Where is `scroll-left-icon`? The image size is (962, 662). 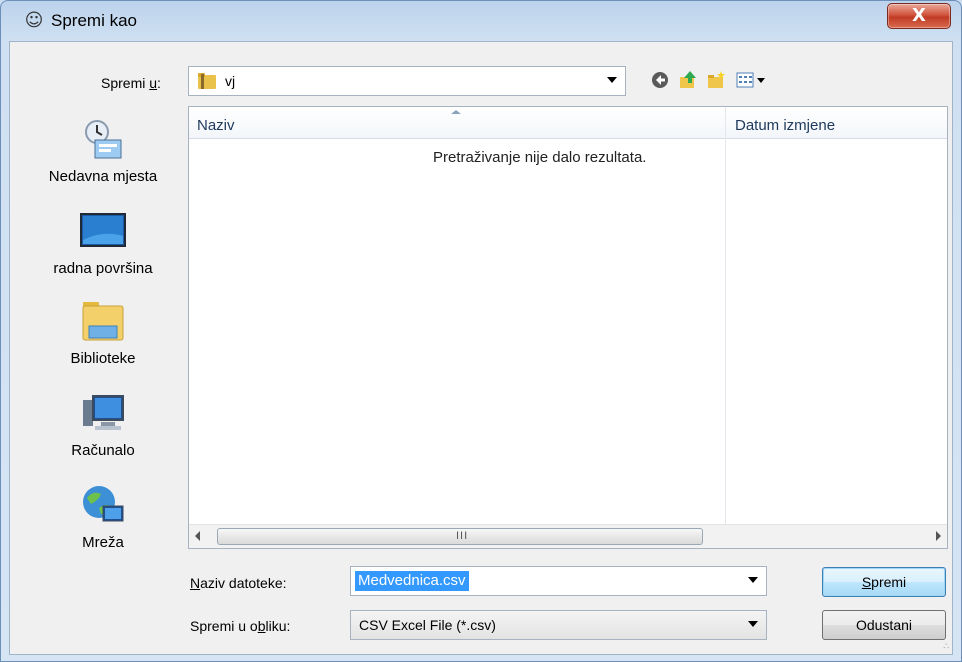 scroll-left-icon is located at coordinates (197, 536).